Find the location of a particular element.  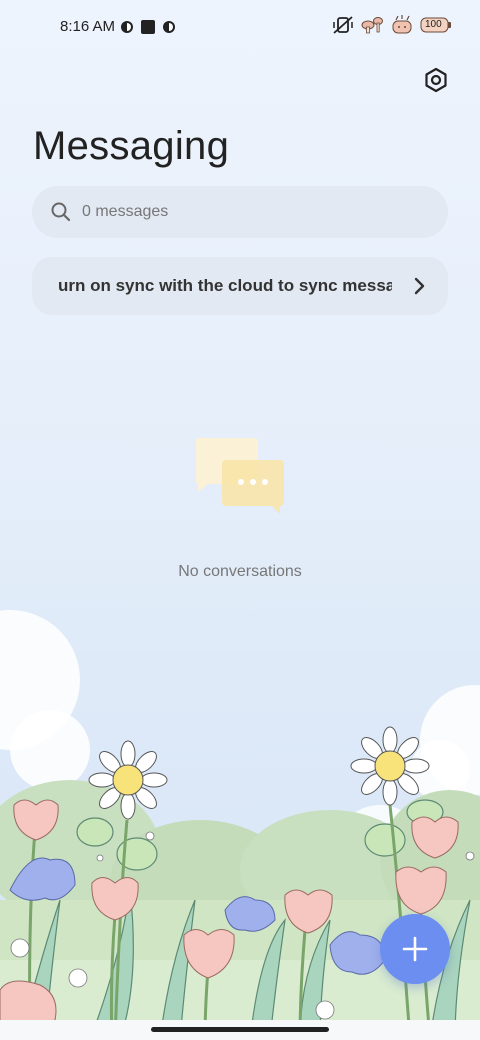

page-title: Messaging is located at coordinates (131, 146).